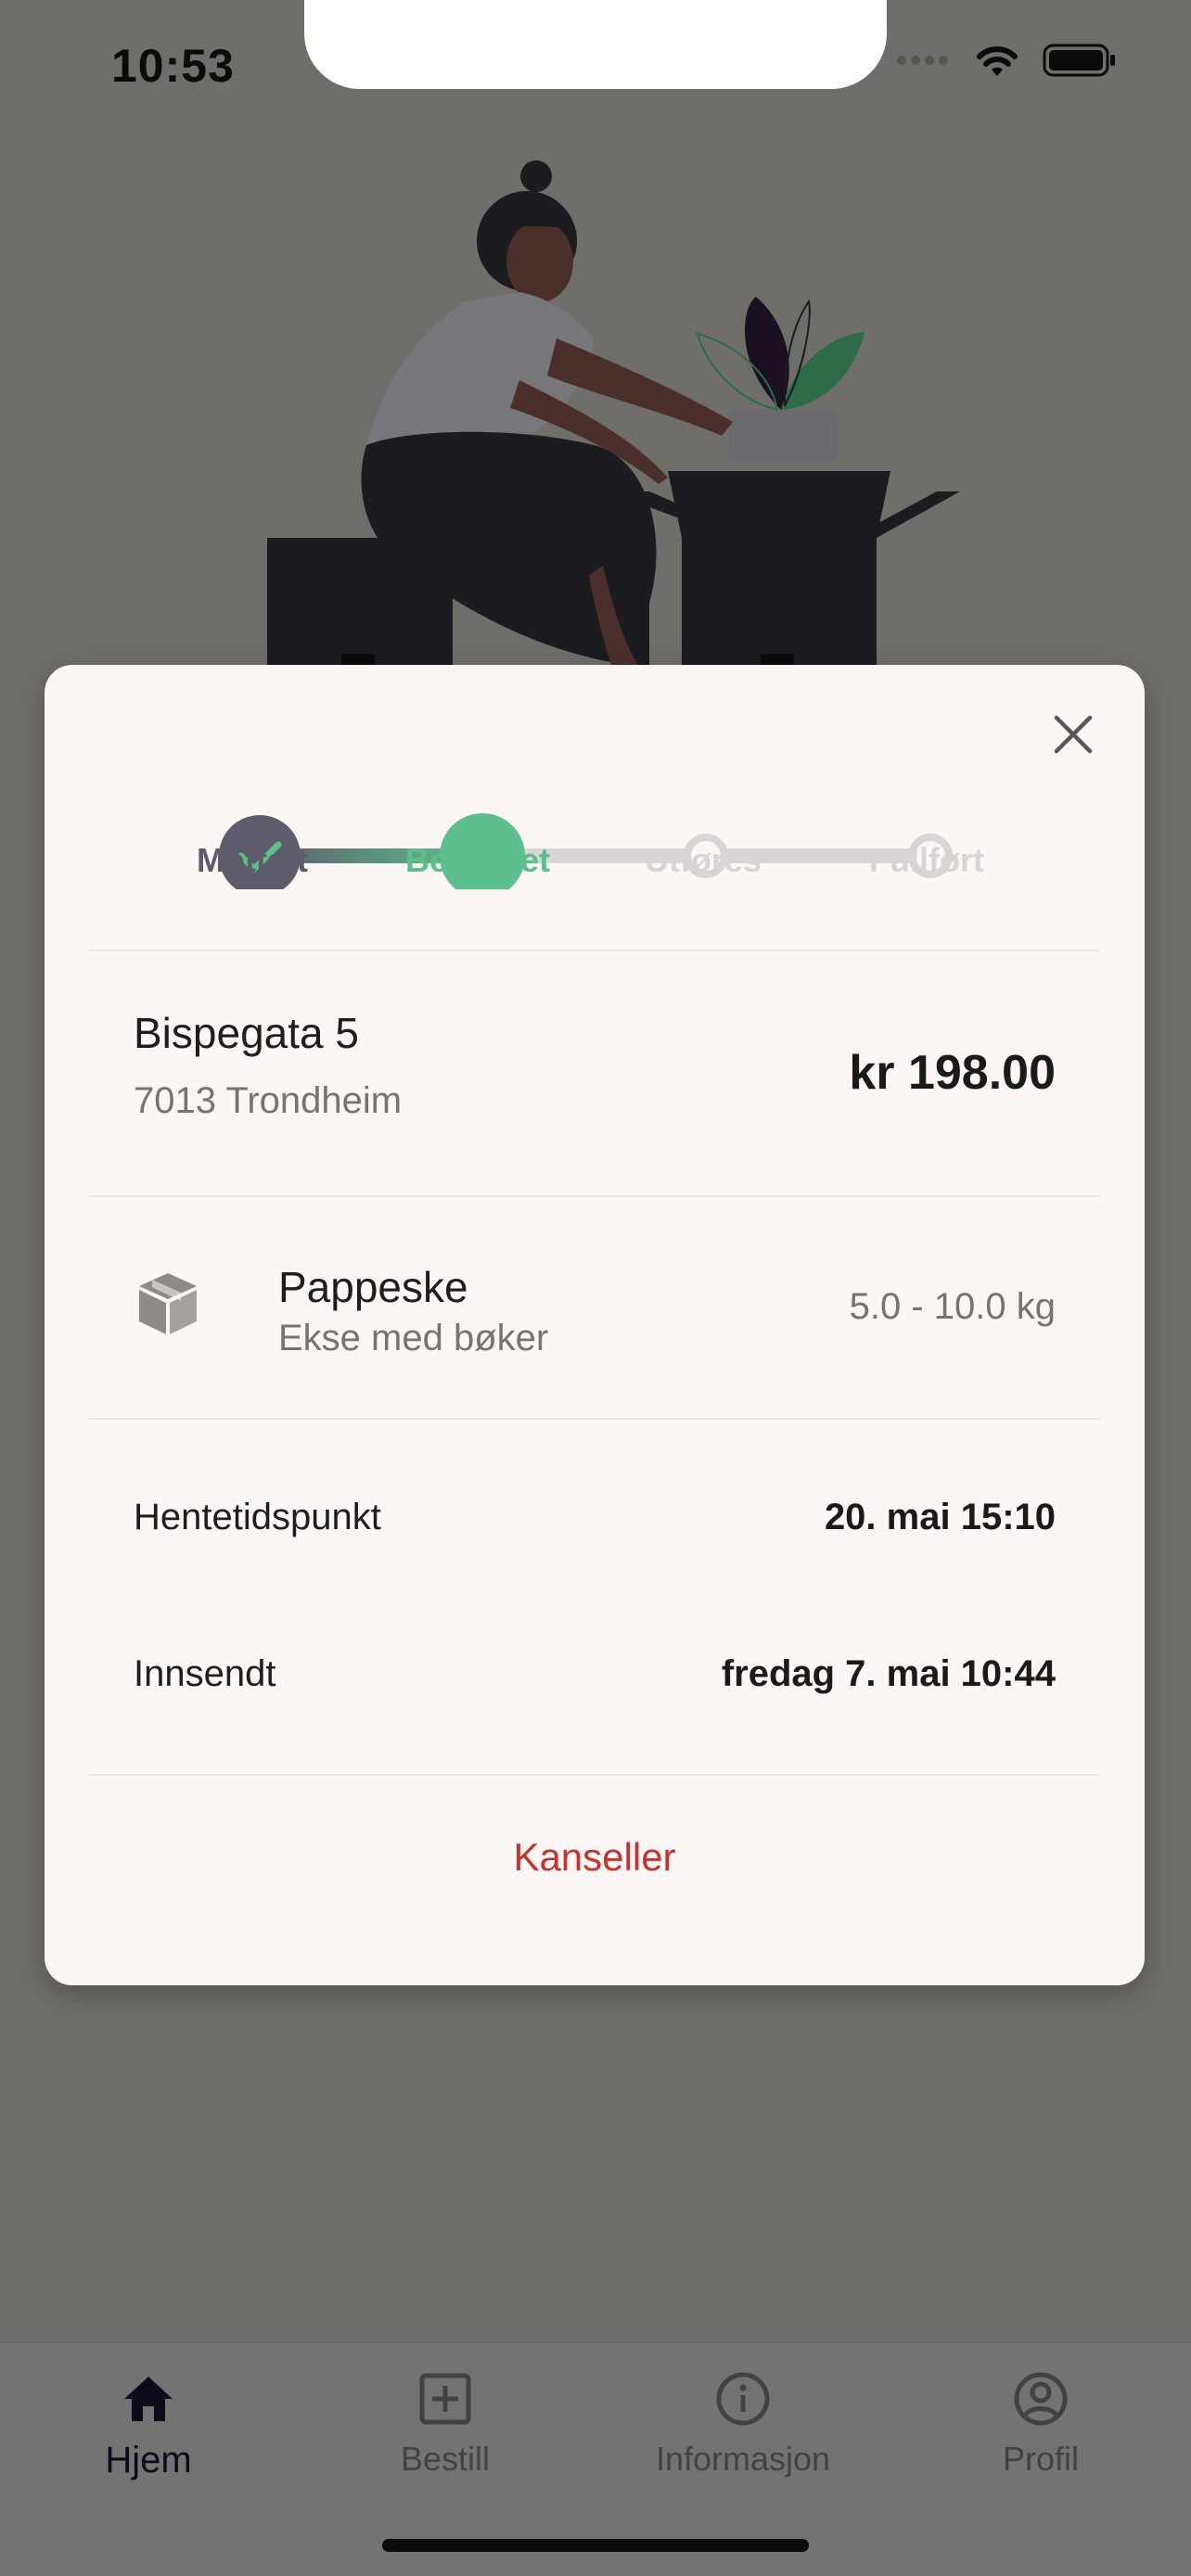  What do you see at coordinates (1079, 61) in the screenshot?
I see `battery-icon` at bounding box center [1079, 61].